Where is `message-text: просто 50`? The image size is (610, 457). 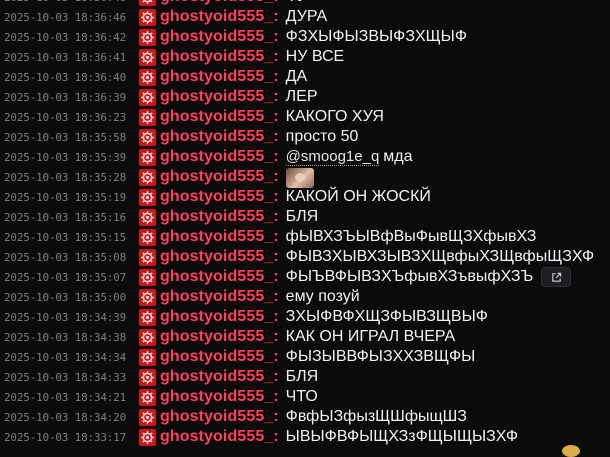 message-text: просто 50 is located at coordinates (322, 136).